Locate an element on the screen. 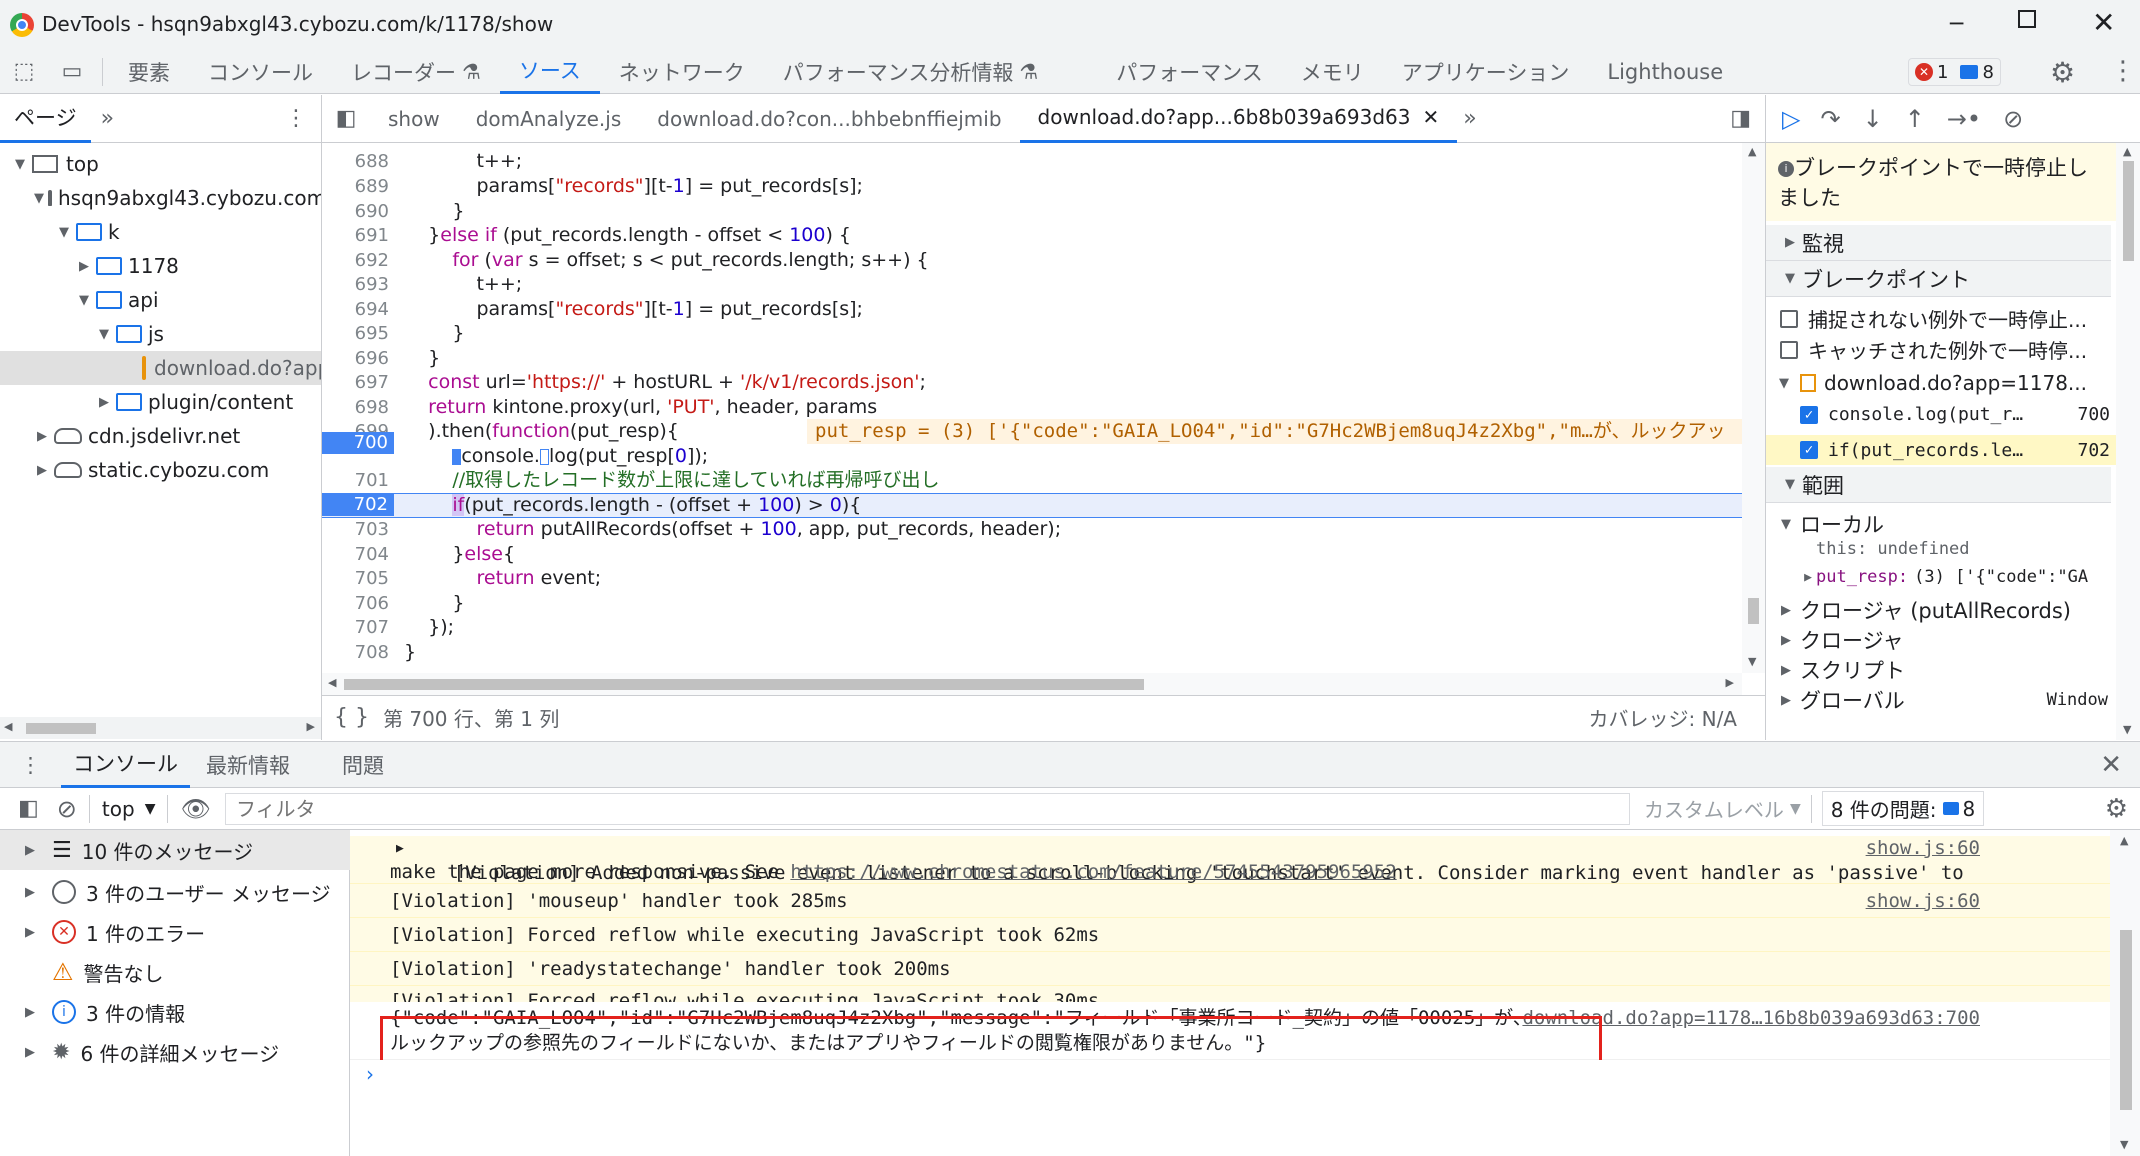 This screenshot has height=1156, width=2140. show-sidebar-icon: ◧ is located at coordinates (28, 808).